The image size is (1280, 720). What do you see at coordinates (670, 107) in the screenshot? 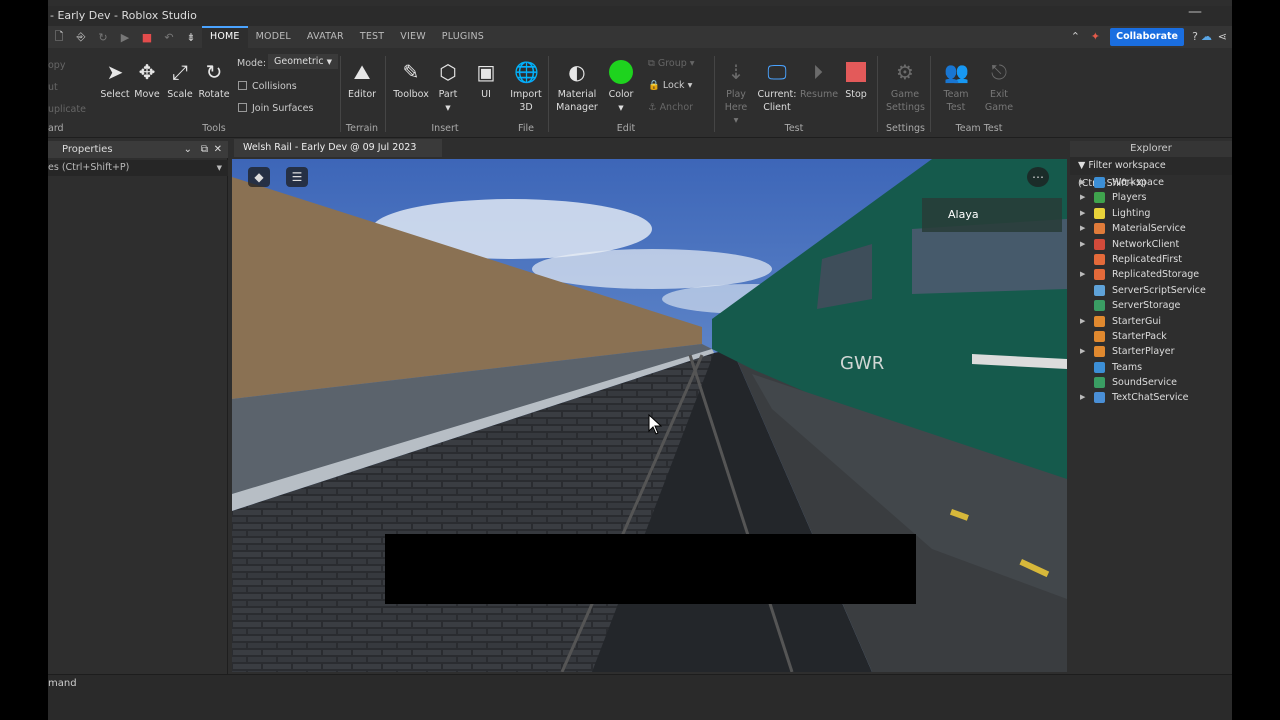
I see `anchor-button: ⚓ Anchor` at bounding box center [670, 107].